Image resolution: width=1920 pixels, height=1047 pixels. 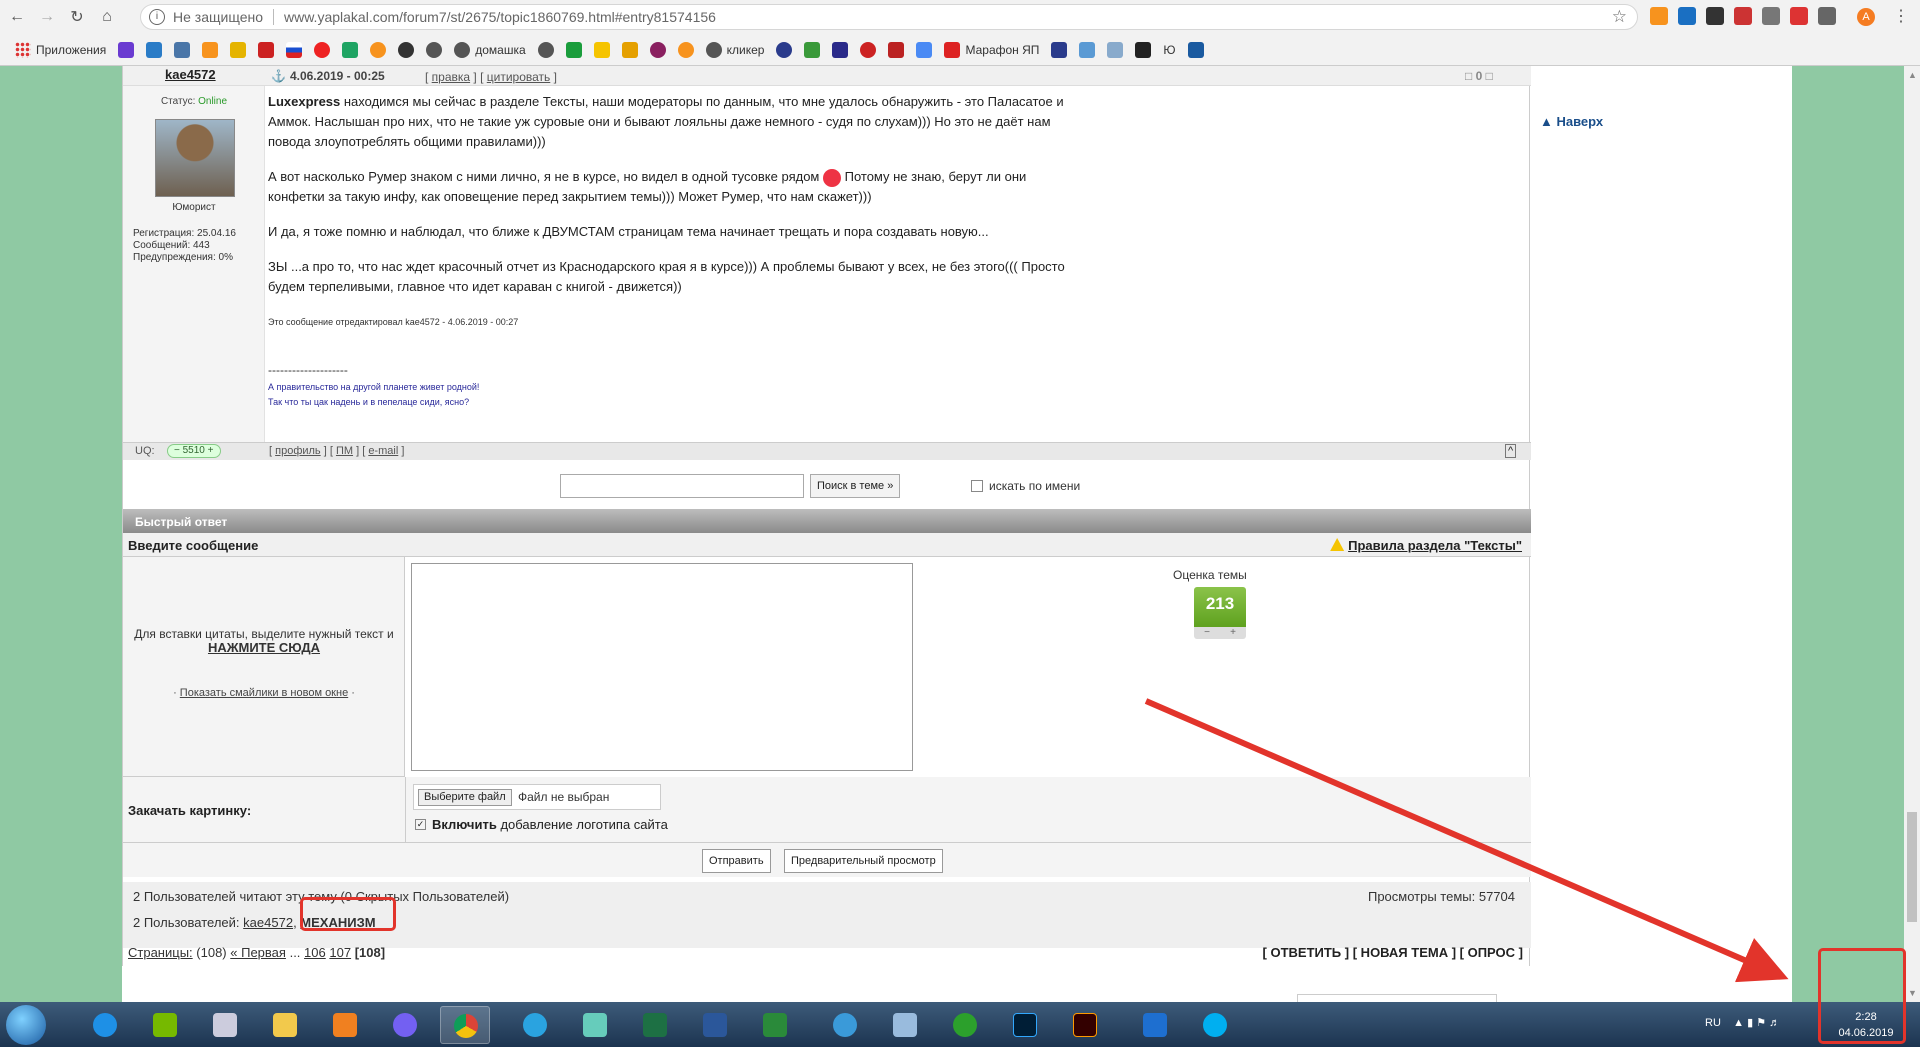 What do you see at coordinates (715, 1025) in the screenshot?
I see `taskbar-word` at bounding box center [715, 1025].